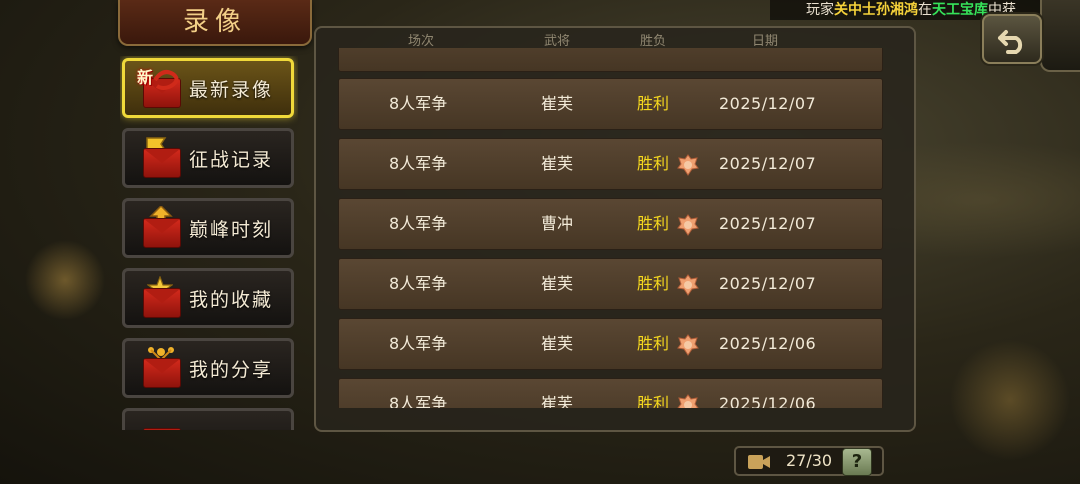 Image resolution: width=1080 pixels, height=484 pixels. I want to click on new-badge: 新, so click(145, 77).